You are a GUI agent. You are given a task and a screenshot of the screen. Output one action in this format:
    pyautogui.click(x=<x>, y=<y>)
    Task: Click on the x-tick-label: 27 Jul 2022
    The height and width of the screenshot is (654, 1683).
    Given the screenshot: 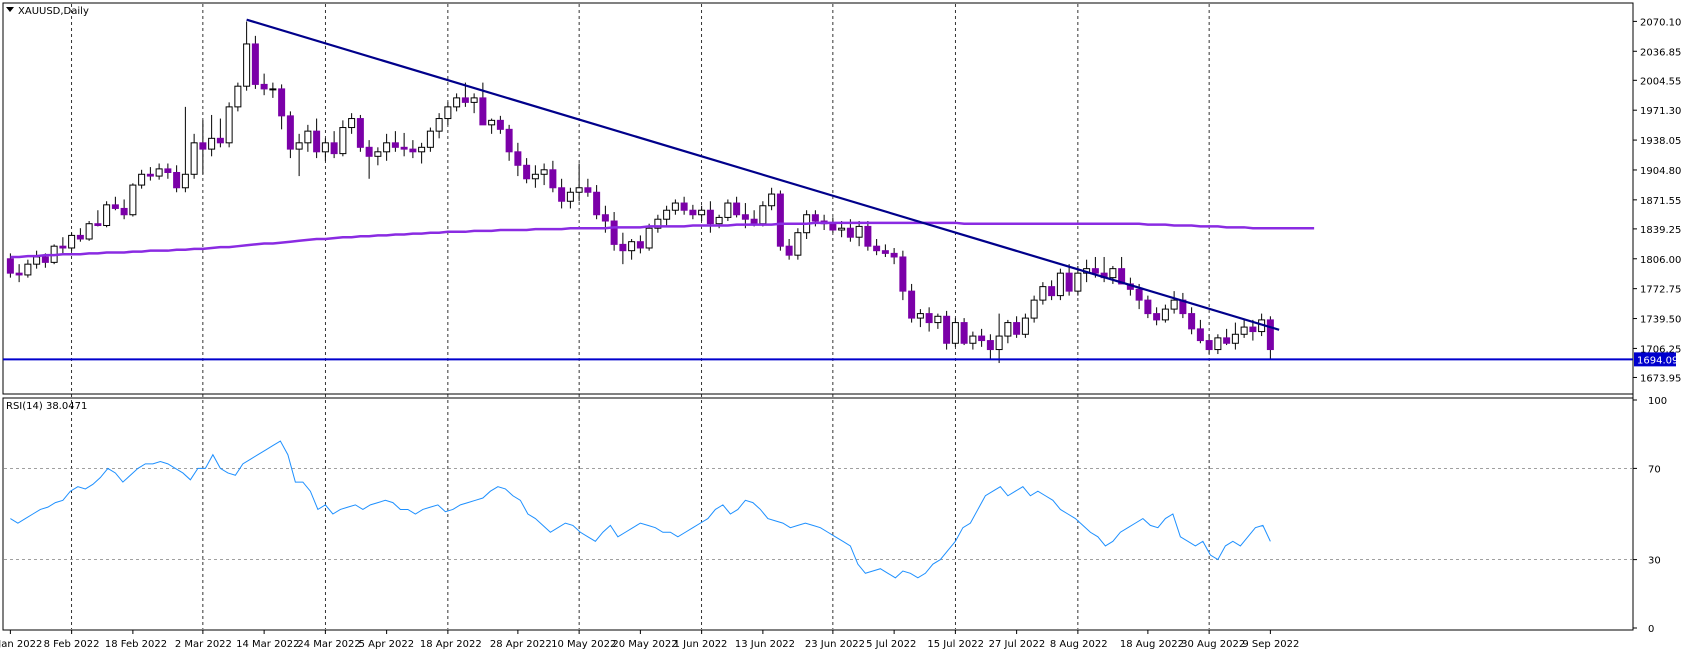 What is the action you would take?
    pyautogui.click(x=1017, y=644)
    